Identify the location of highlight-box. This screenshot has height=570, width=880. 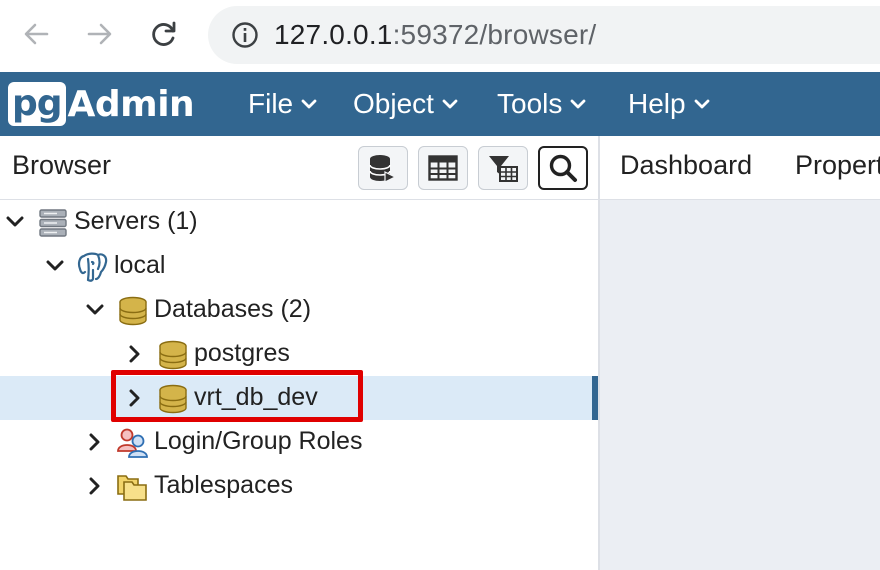
(237, 396).